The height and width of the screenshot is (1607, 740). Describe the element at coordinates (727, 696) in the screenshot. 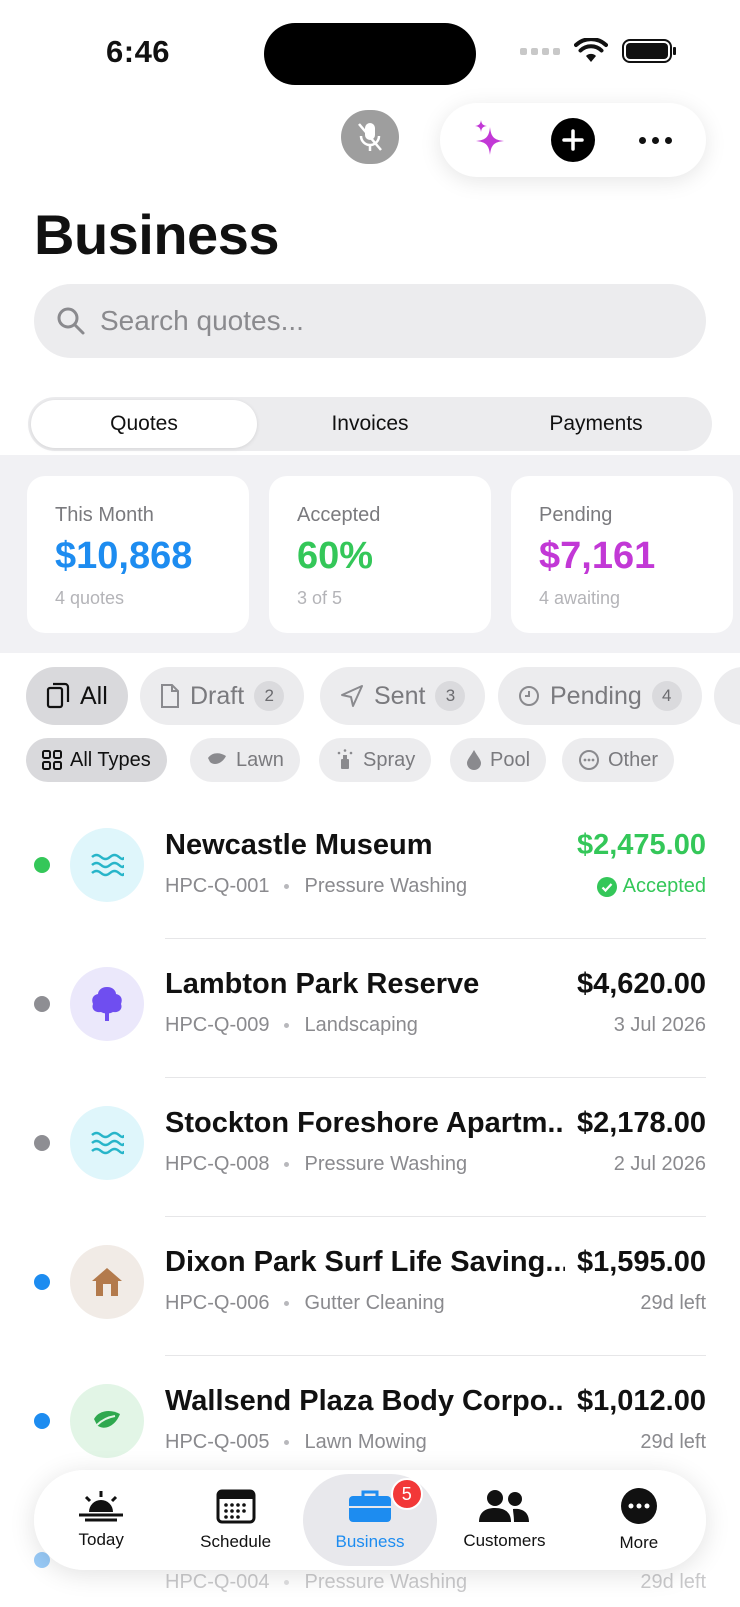

I see `filter-more-partial` at that location.